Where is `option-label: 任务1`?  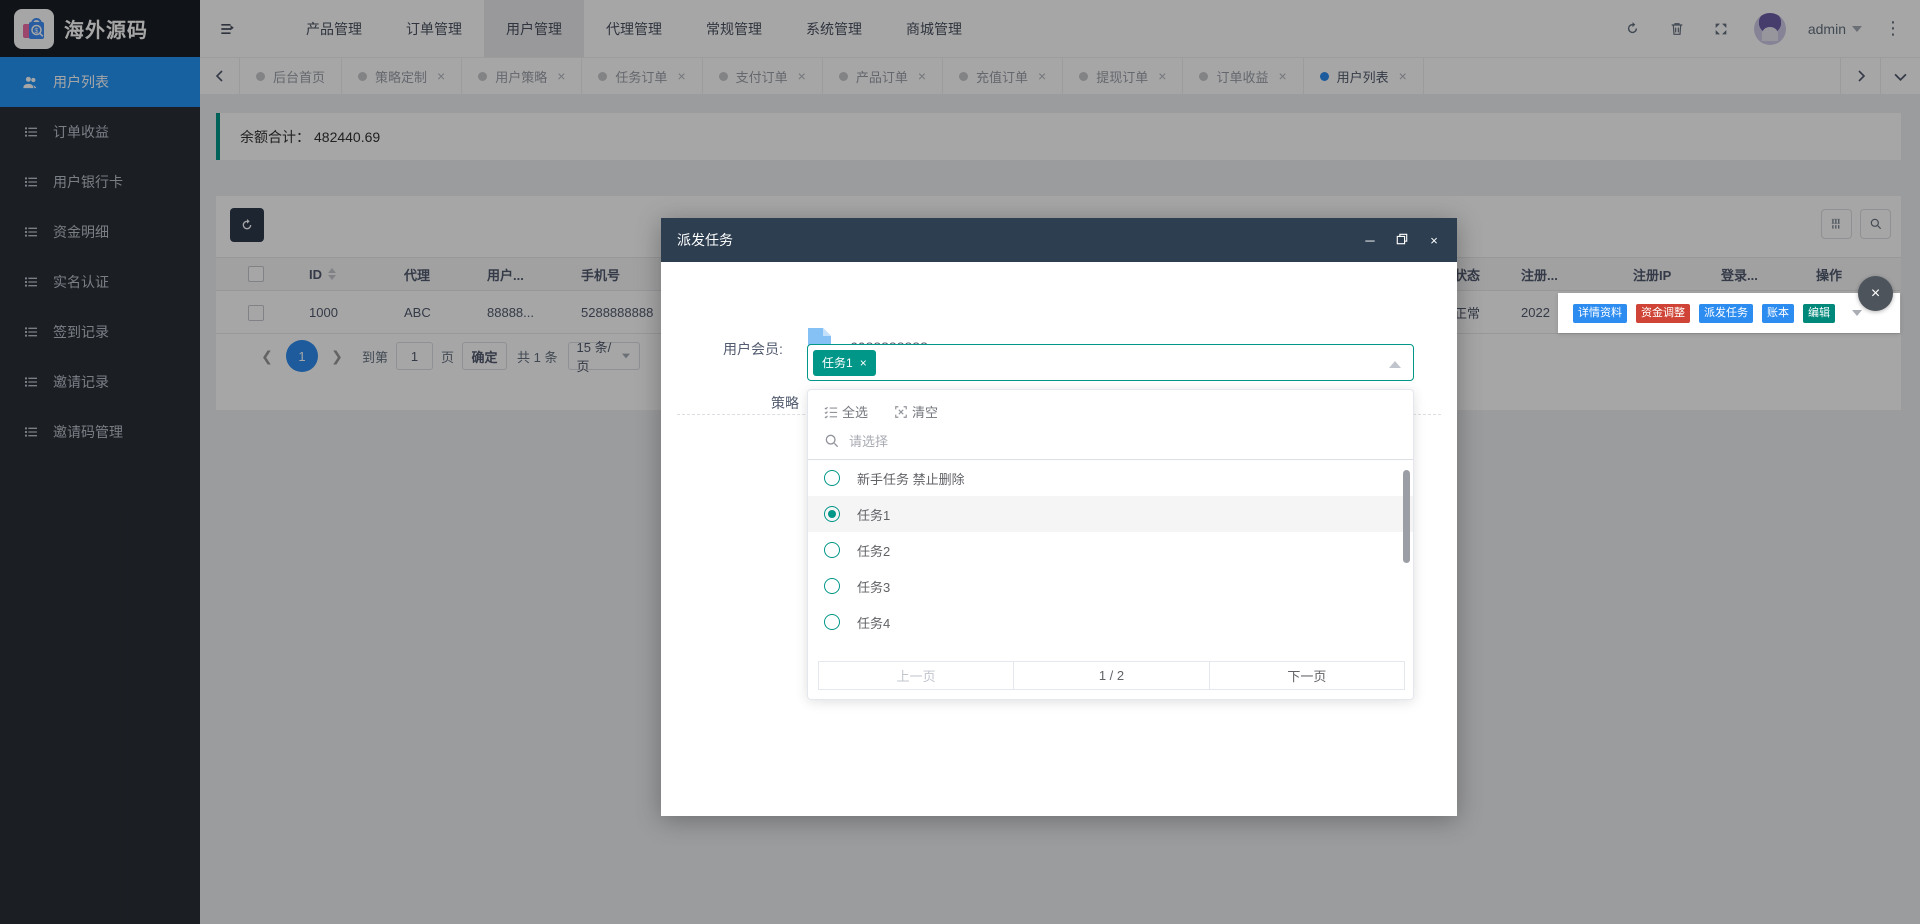
option-label: 任务1 is located at coordinates (874, 515).